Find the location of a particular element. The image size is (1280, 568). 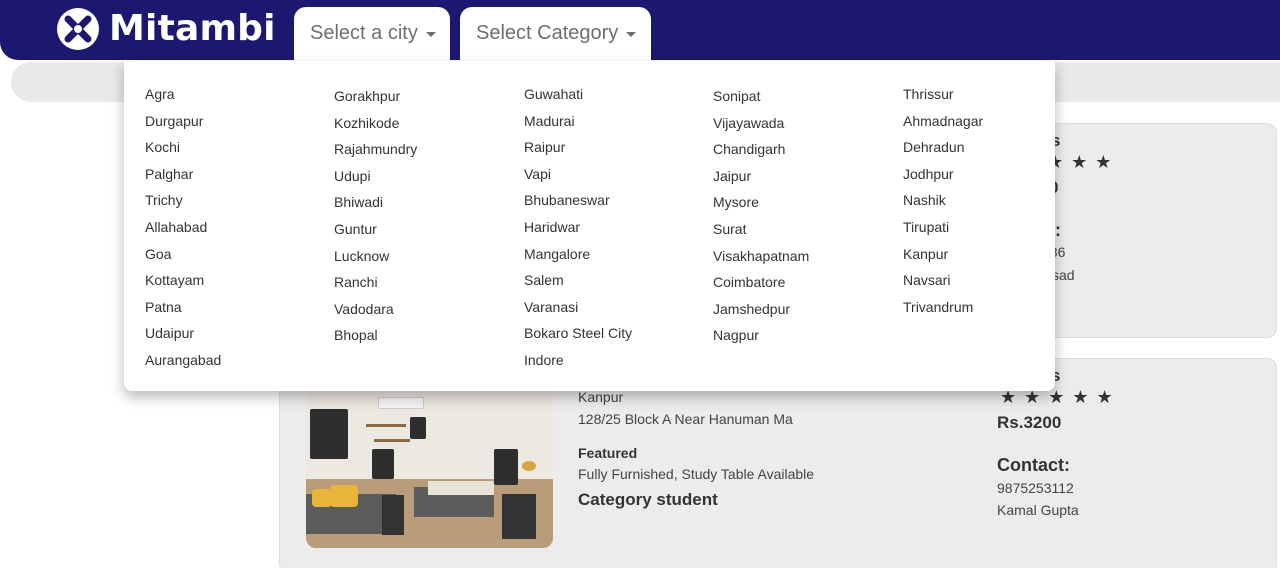

city-option: Salem is located at coordinates (578, 280).